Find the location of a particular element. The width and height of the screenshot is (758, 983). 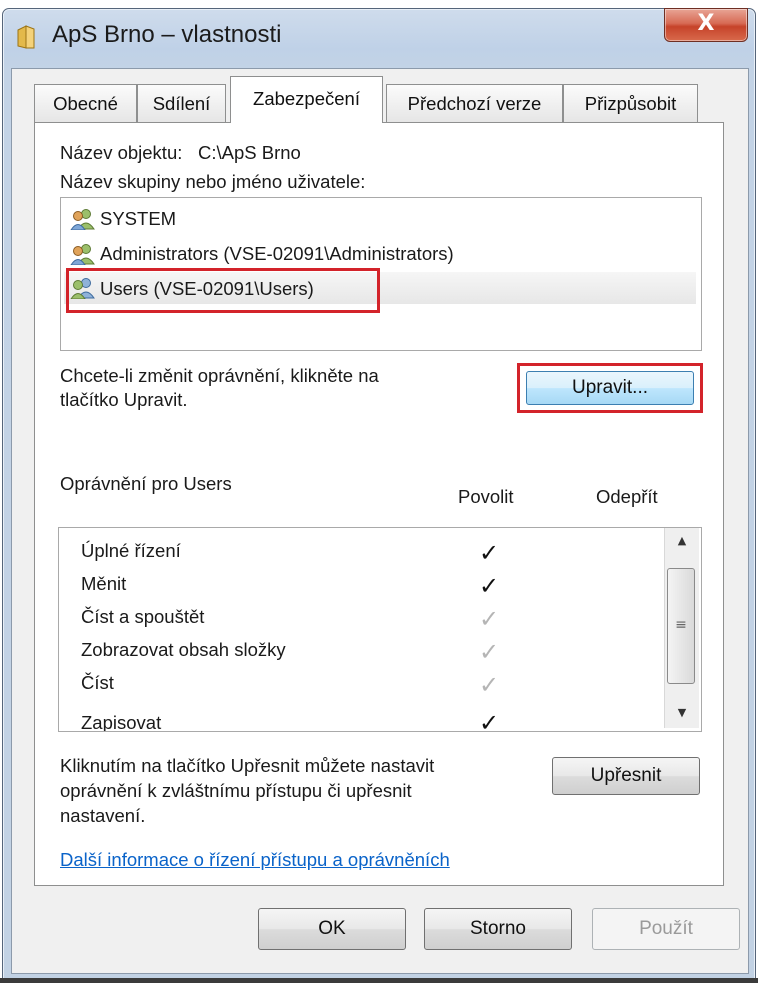

object-name-value: C:\ApS Brno is located at coordinates (249, 152).